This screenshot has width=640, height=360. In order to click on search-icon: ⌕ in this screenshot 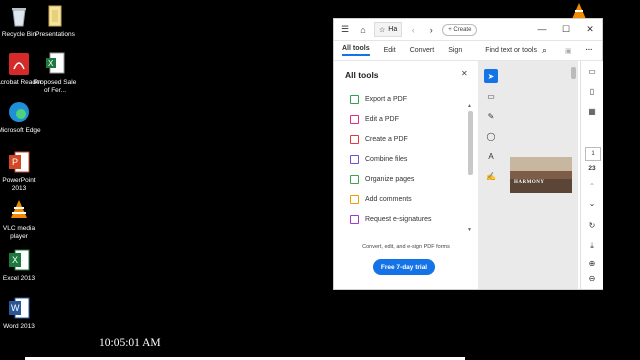, I will do `click(544, 50)`.